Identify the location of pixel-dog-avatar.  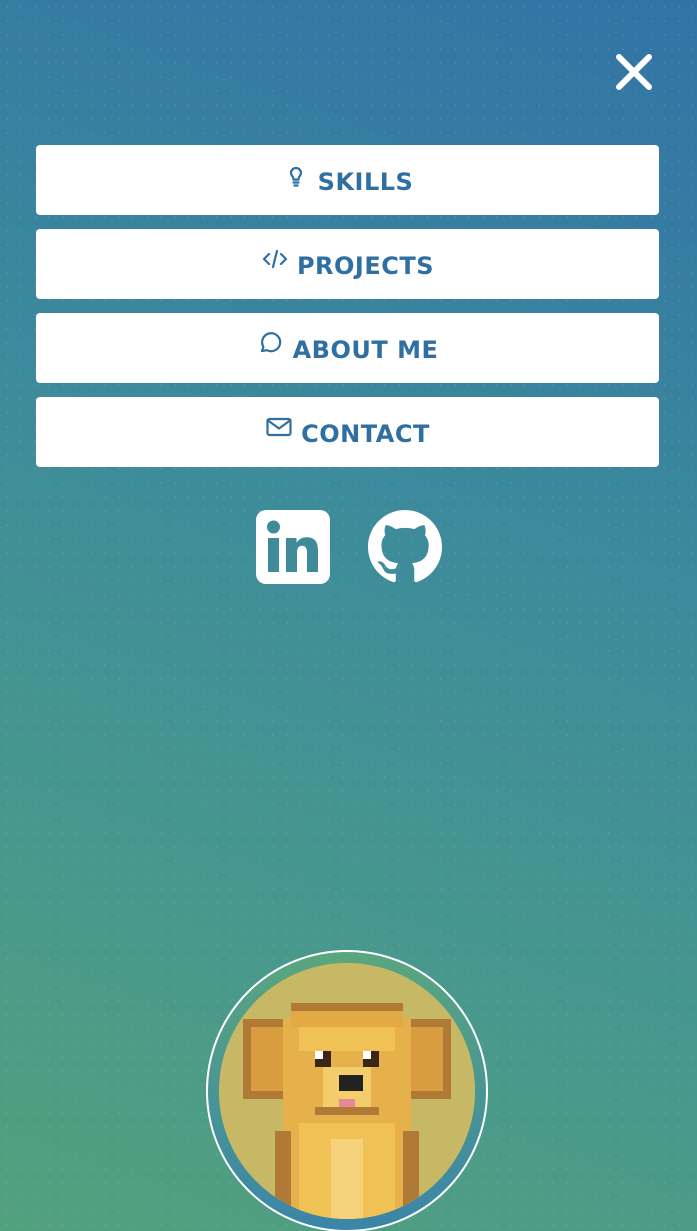
(347, 1091).